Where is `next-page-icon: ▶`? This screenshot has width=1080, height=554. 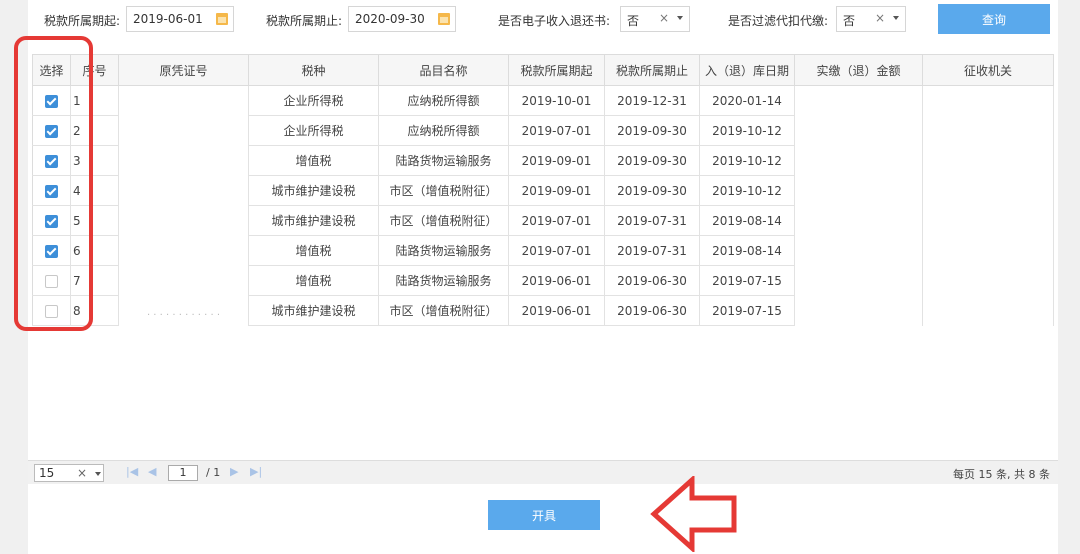 next-page-icon: ▶ is located at coordinates (234, 471).